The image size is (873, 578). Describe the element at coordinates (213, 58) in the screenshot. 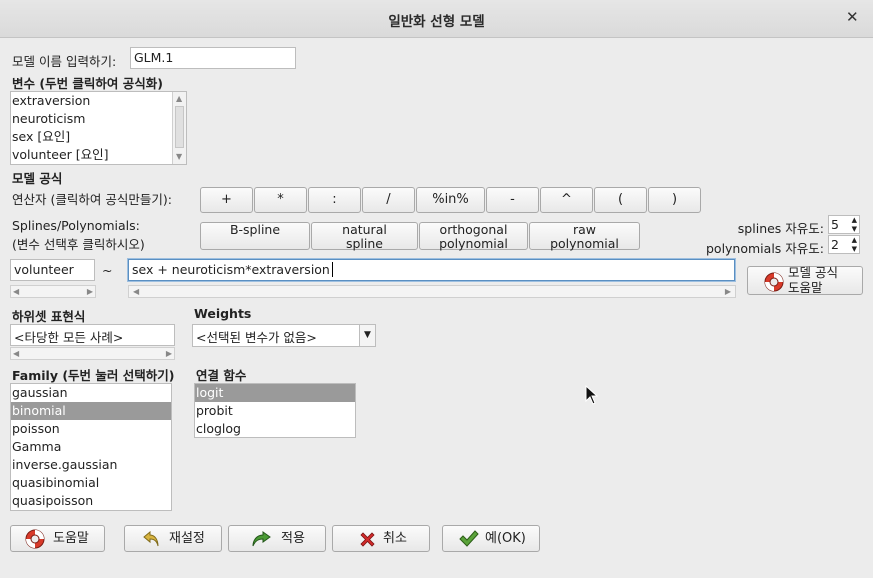

I see `model-name-input: GLM.1` at that location.